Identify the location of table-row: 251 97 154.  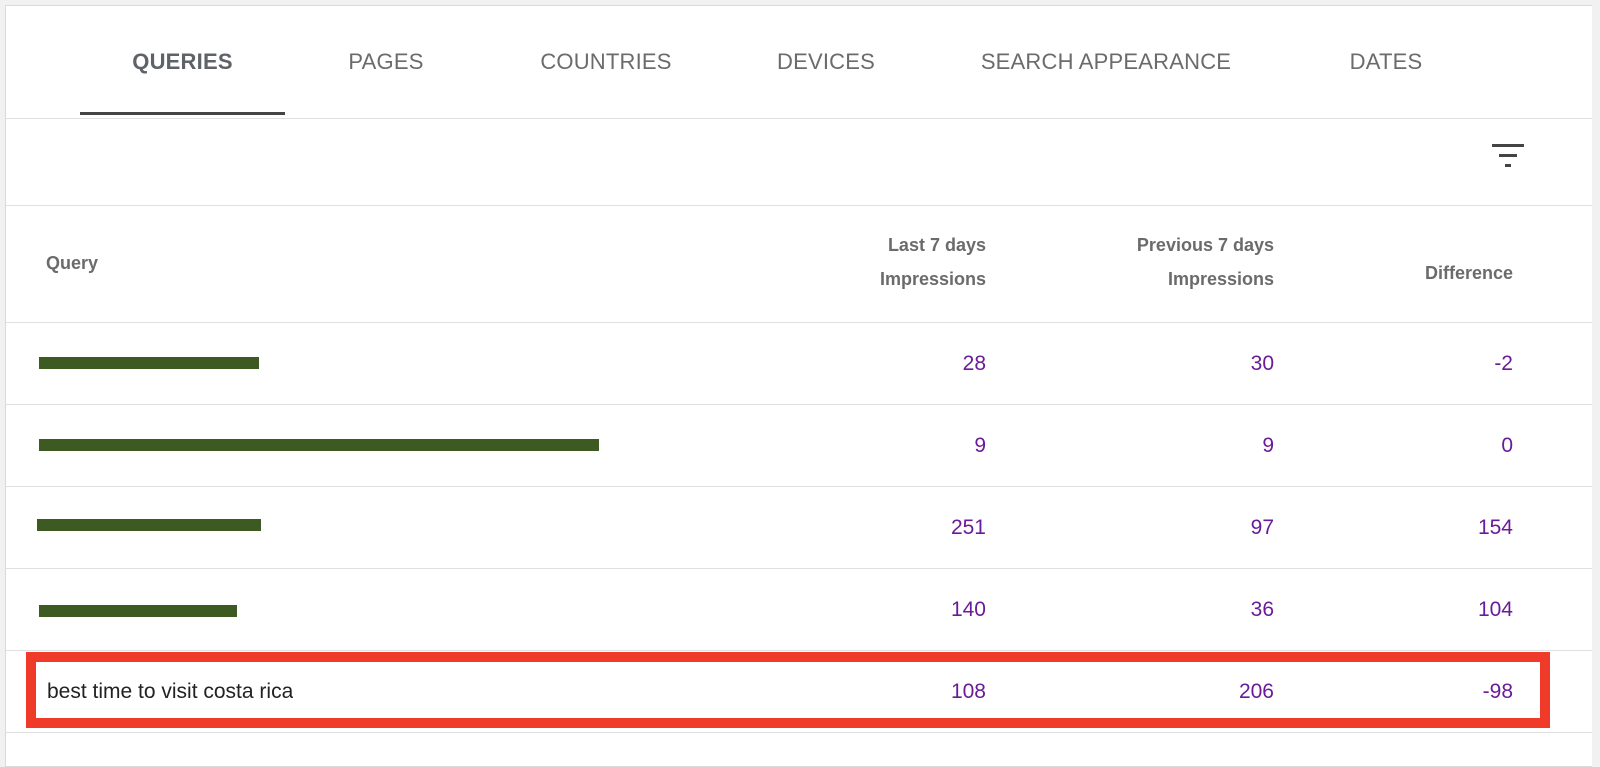
(799, 528).